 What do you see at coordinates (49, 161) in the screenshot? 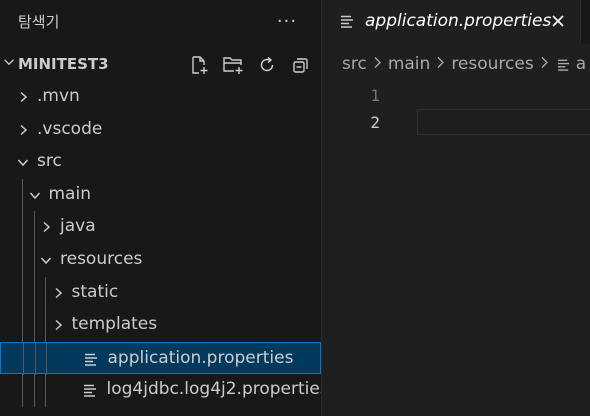
I see `tree-item-label: src` at bounding box center [49, 161].